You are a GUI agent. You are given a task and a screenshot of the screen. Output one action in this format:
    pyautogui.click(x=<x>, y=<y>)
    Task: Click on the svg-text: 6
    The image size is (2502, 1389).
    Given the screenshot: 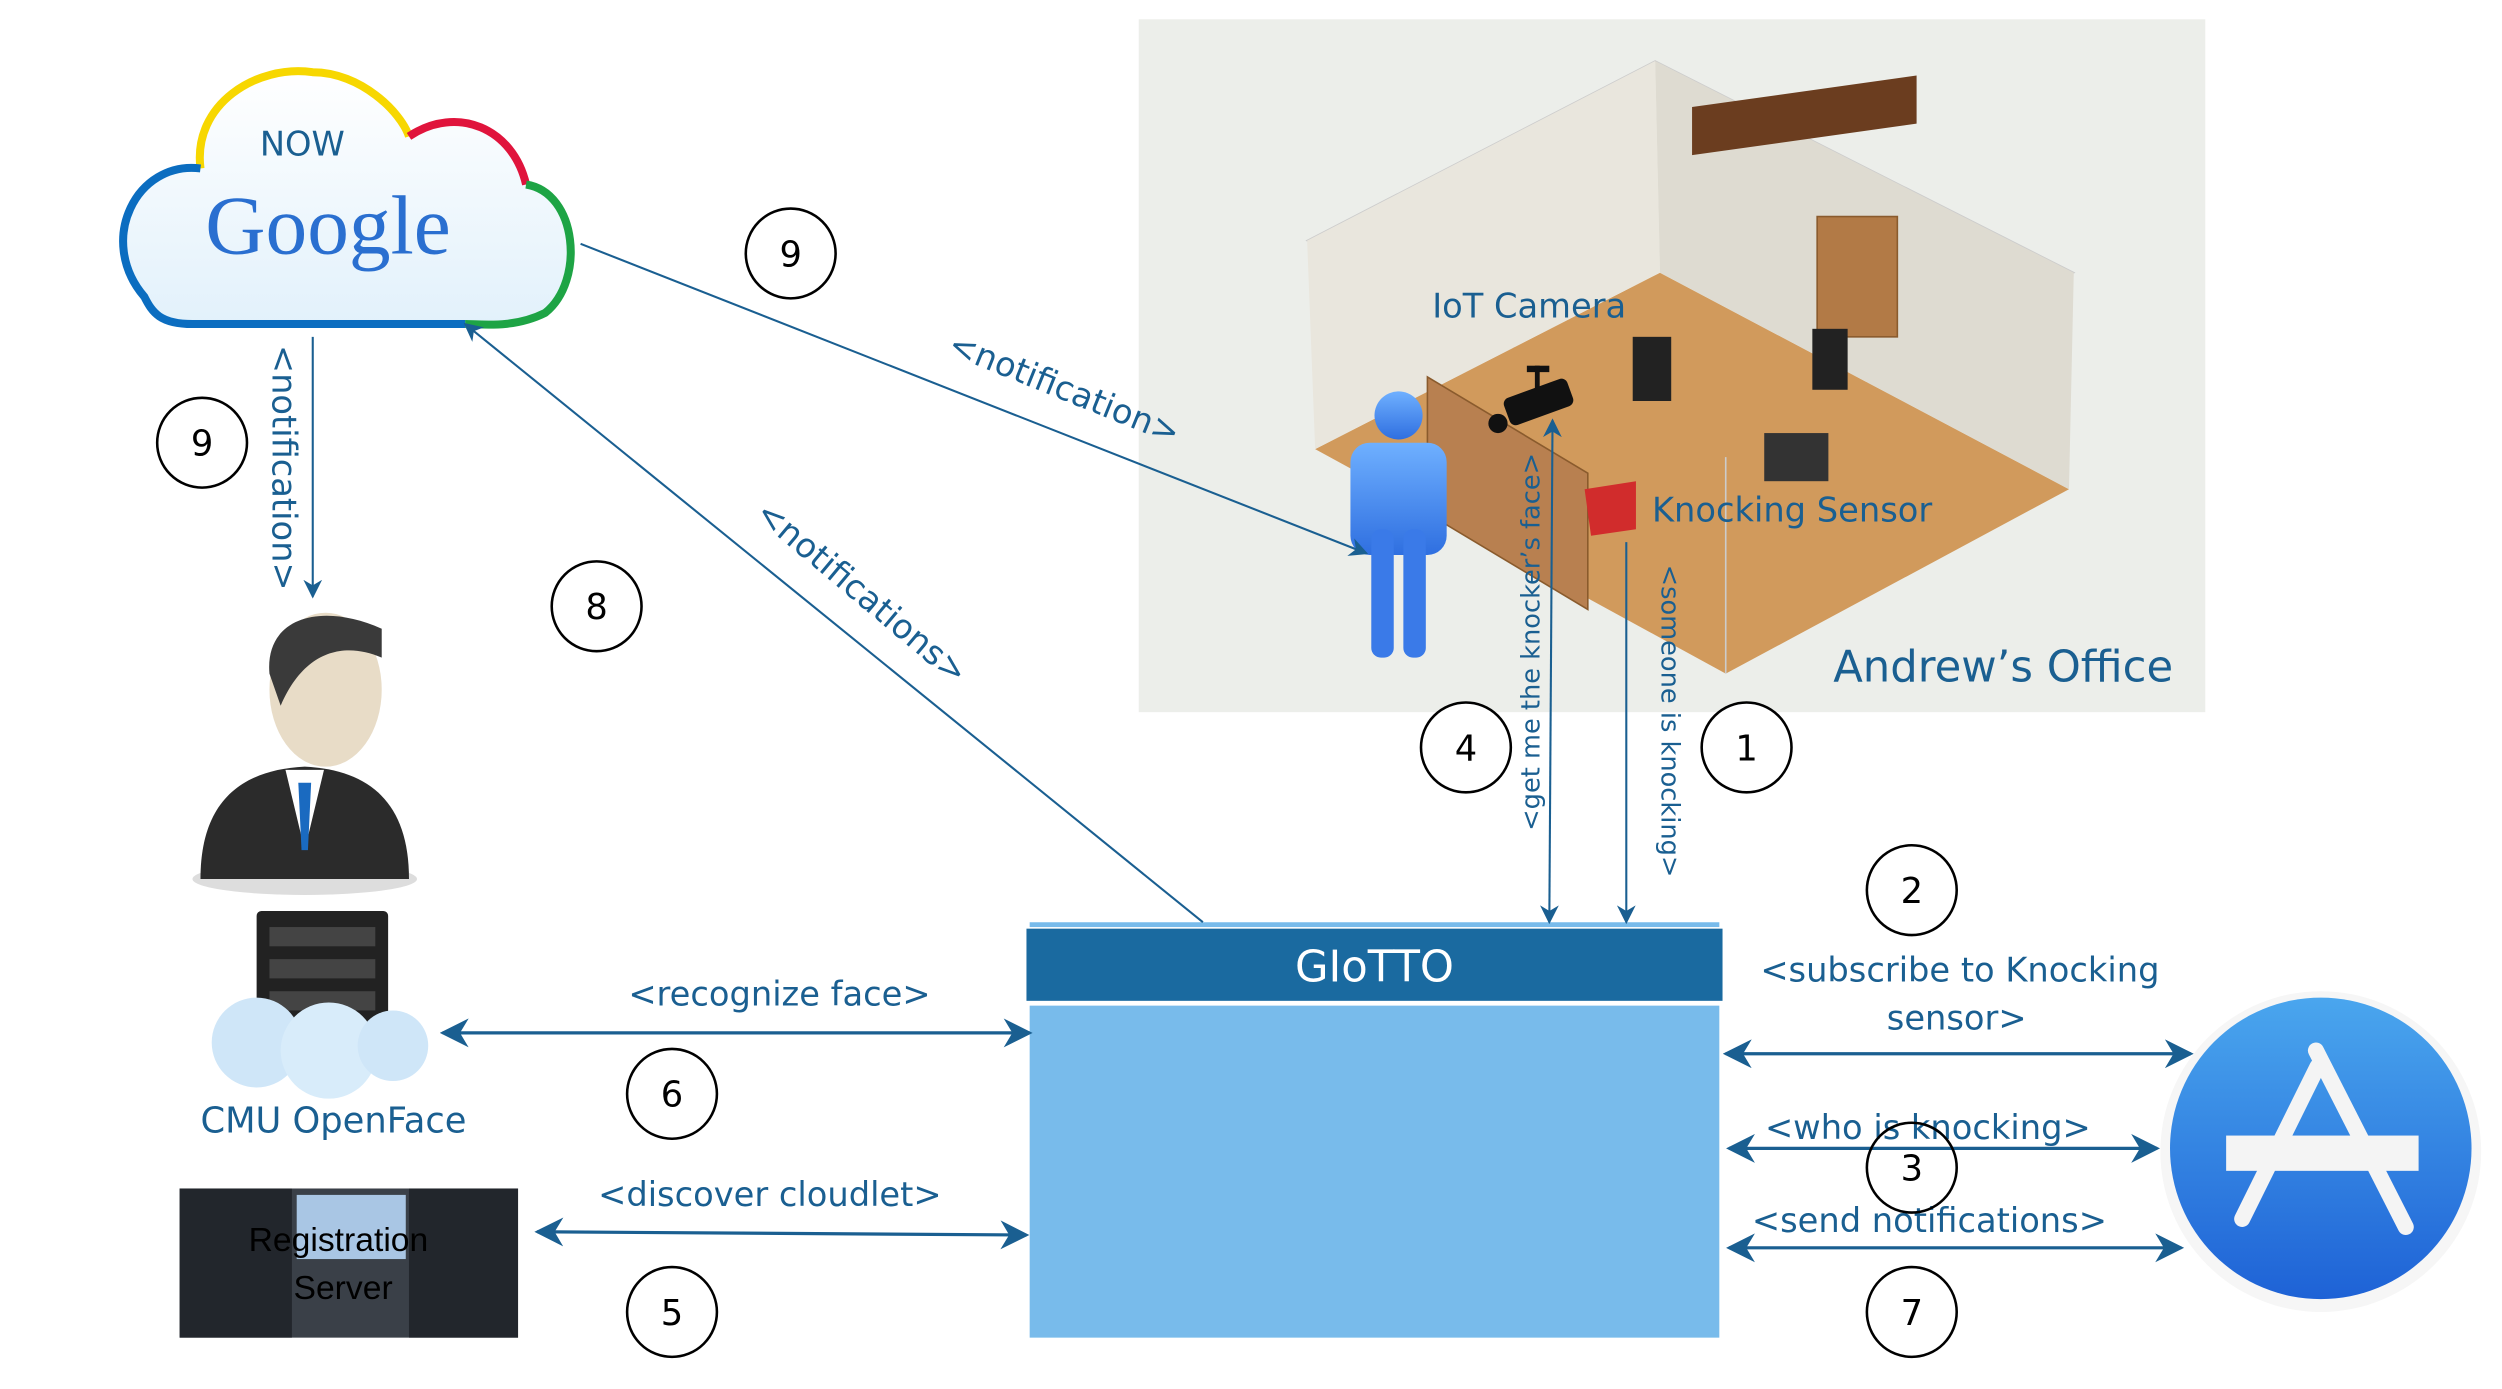 What is the action you would take?
    pyautogui.click(x=672, y=1095)
    